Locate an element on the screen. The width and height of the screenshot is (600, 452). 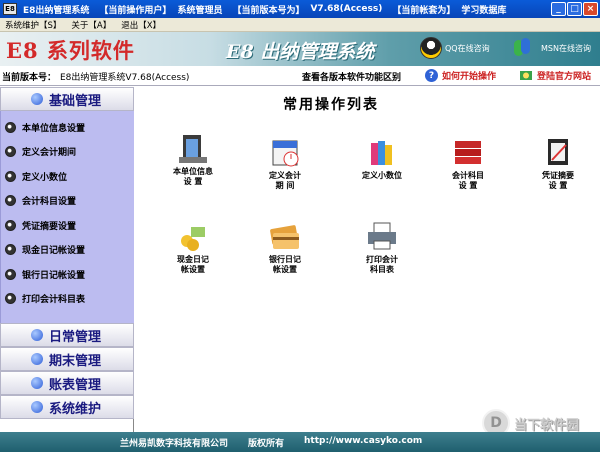
product-title: E8 出纳管理系统 is located at coordinates (300, 52).